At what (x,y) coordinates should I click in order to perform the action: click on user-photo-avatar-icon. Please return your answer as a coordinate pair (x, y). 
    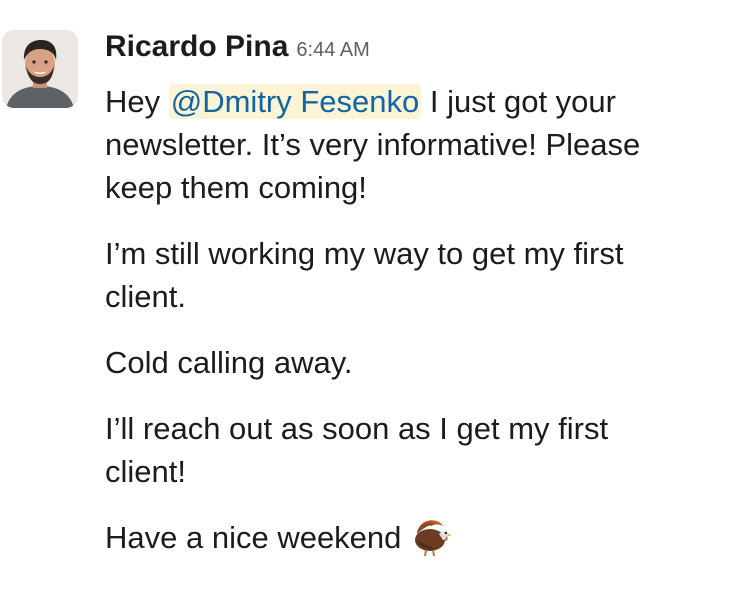
    Looking at the image, I should click on (40, 69).